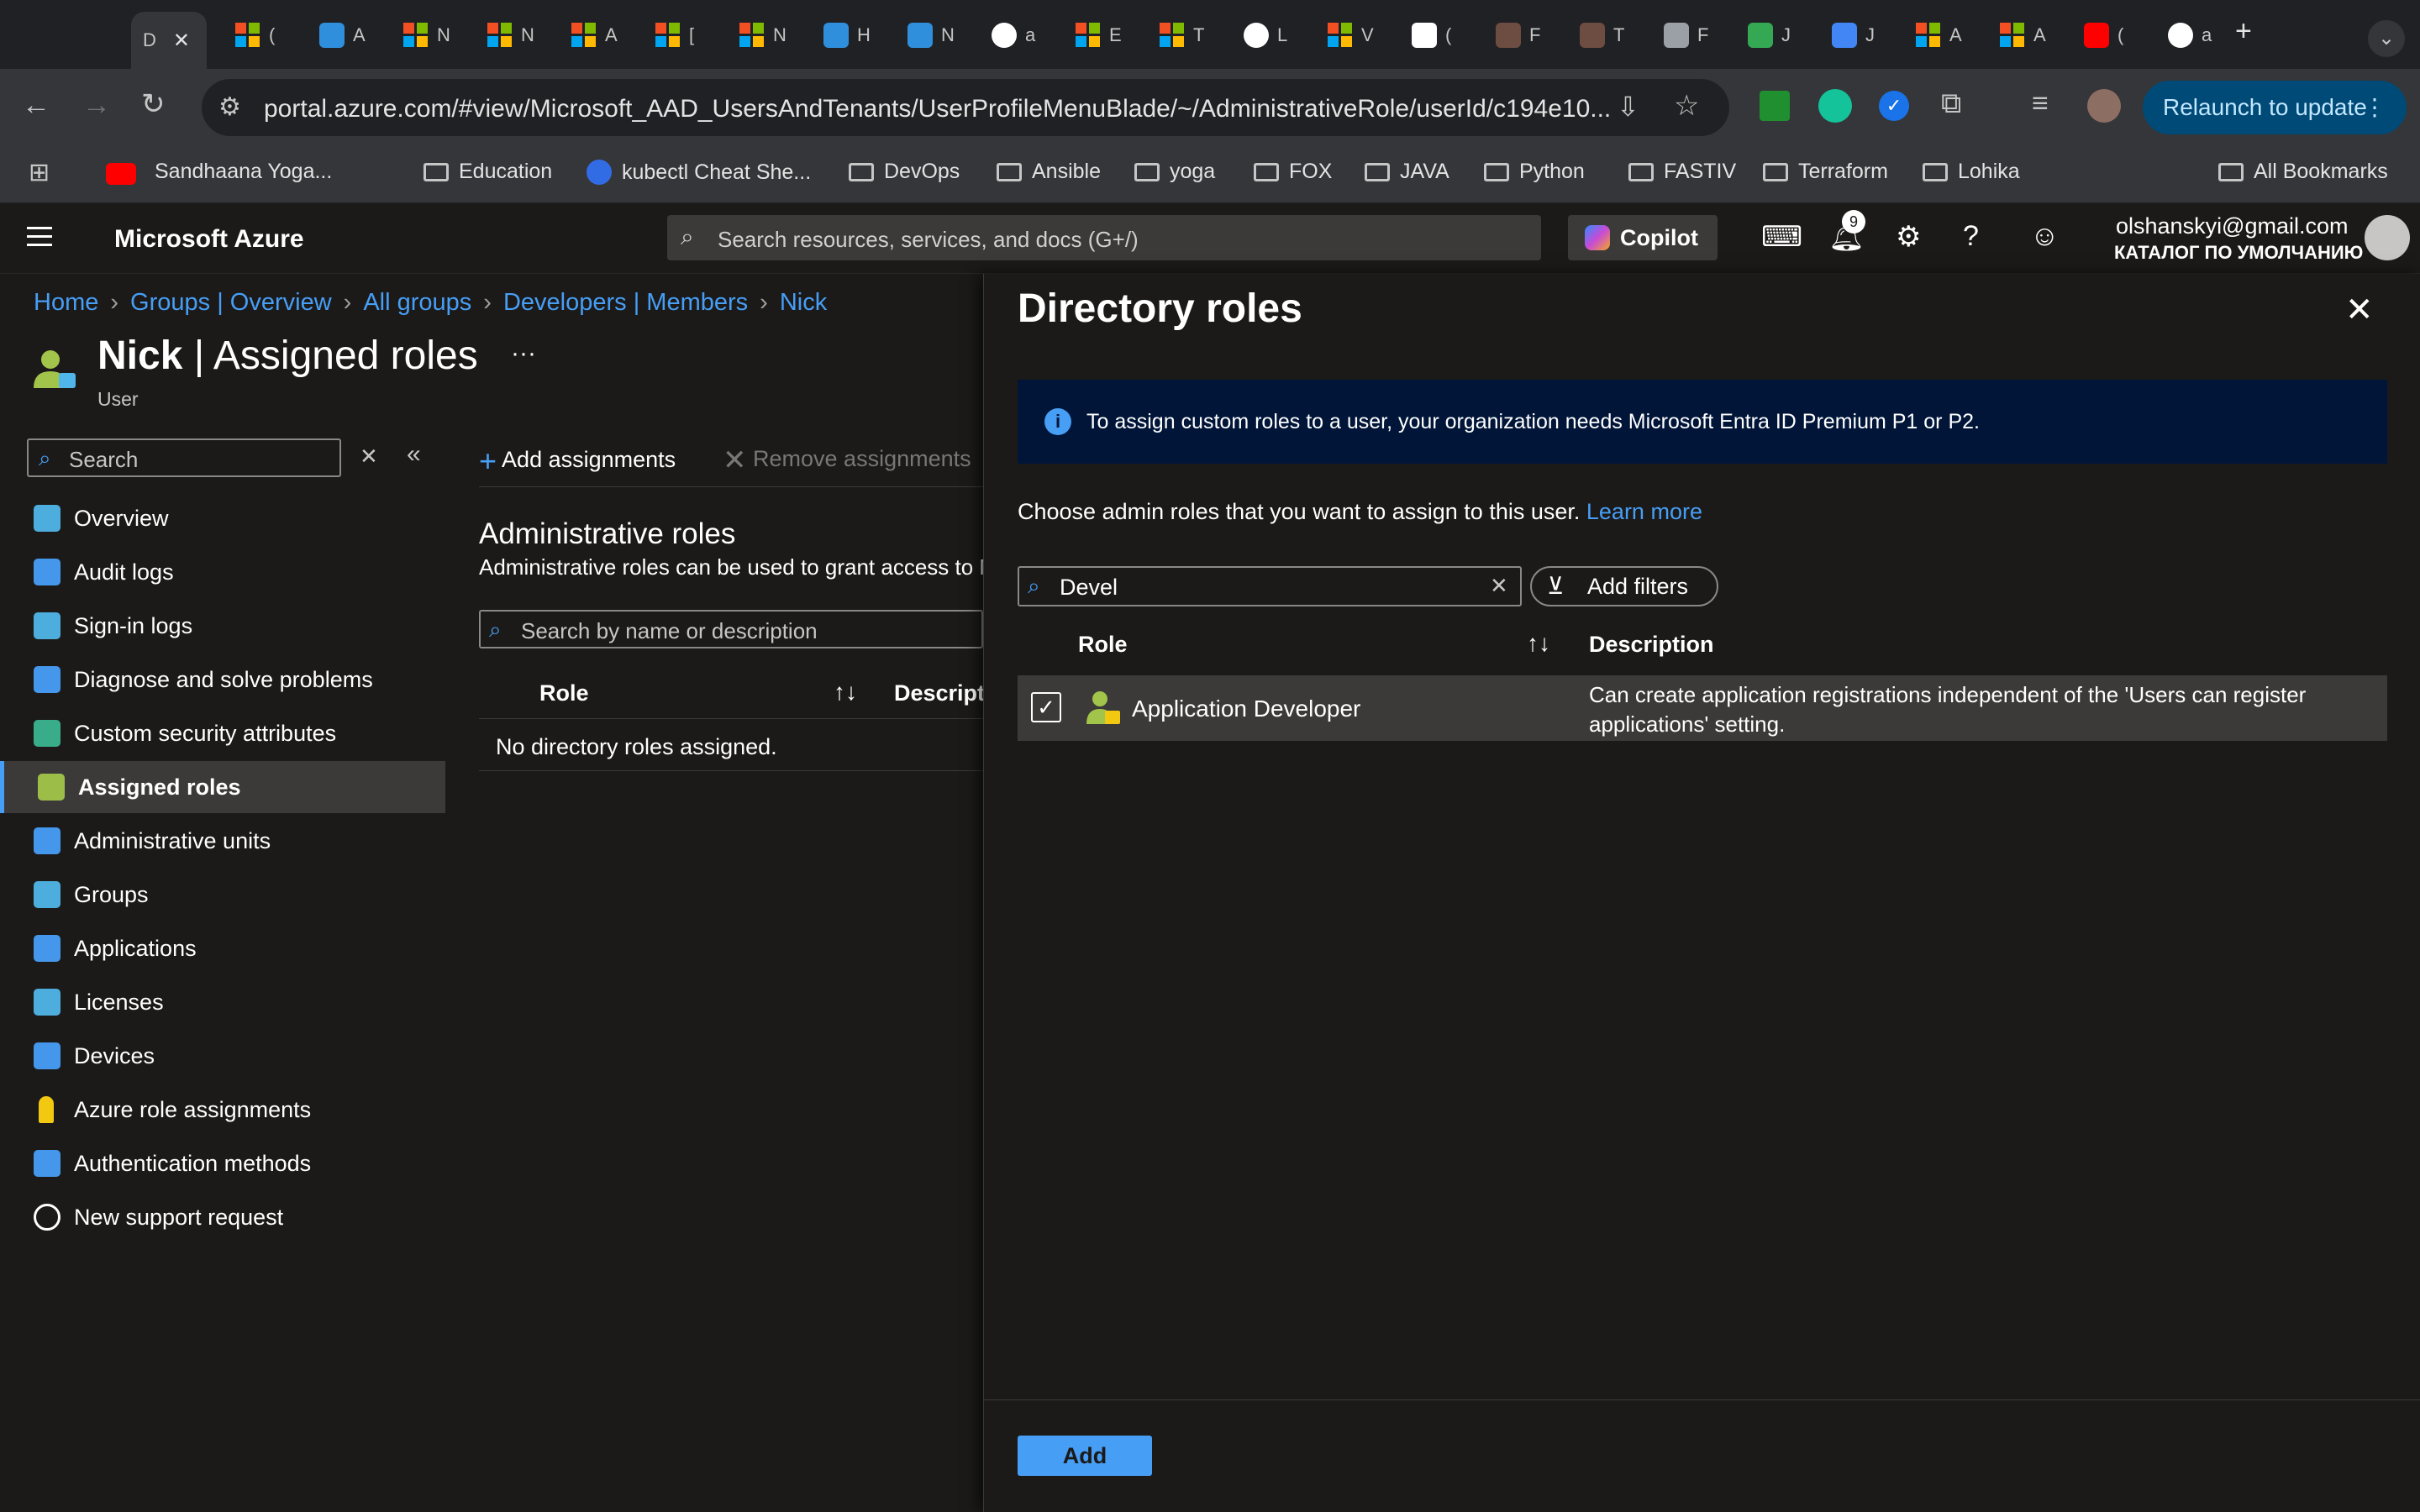 This screenshot has width=2420, height=1512. Describe the element at coordinates (223, 733) in the screenshot. I see `nav-item: Custom security attributes` at that location.